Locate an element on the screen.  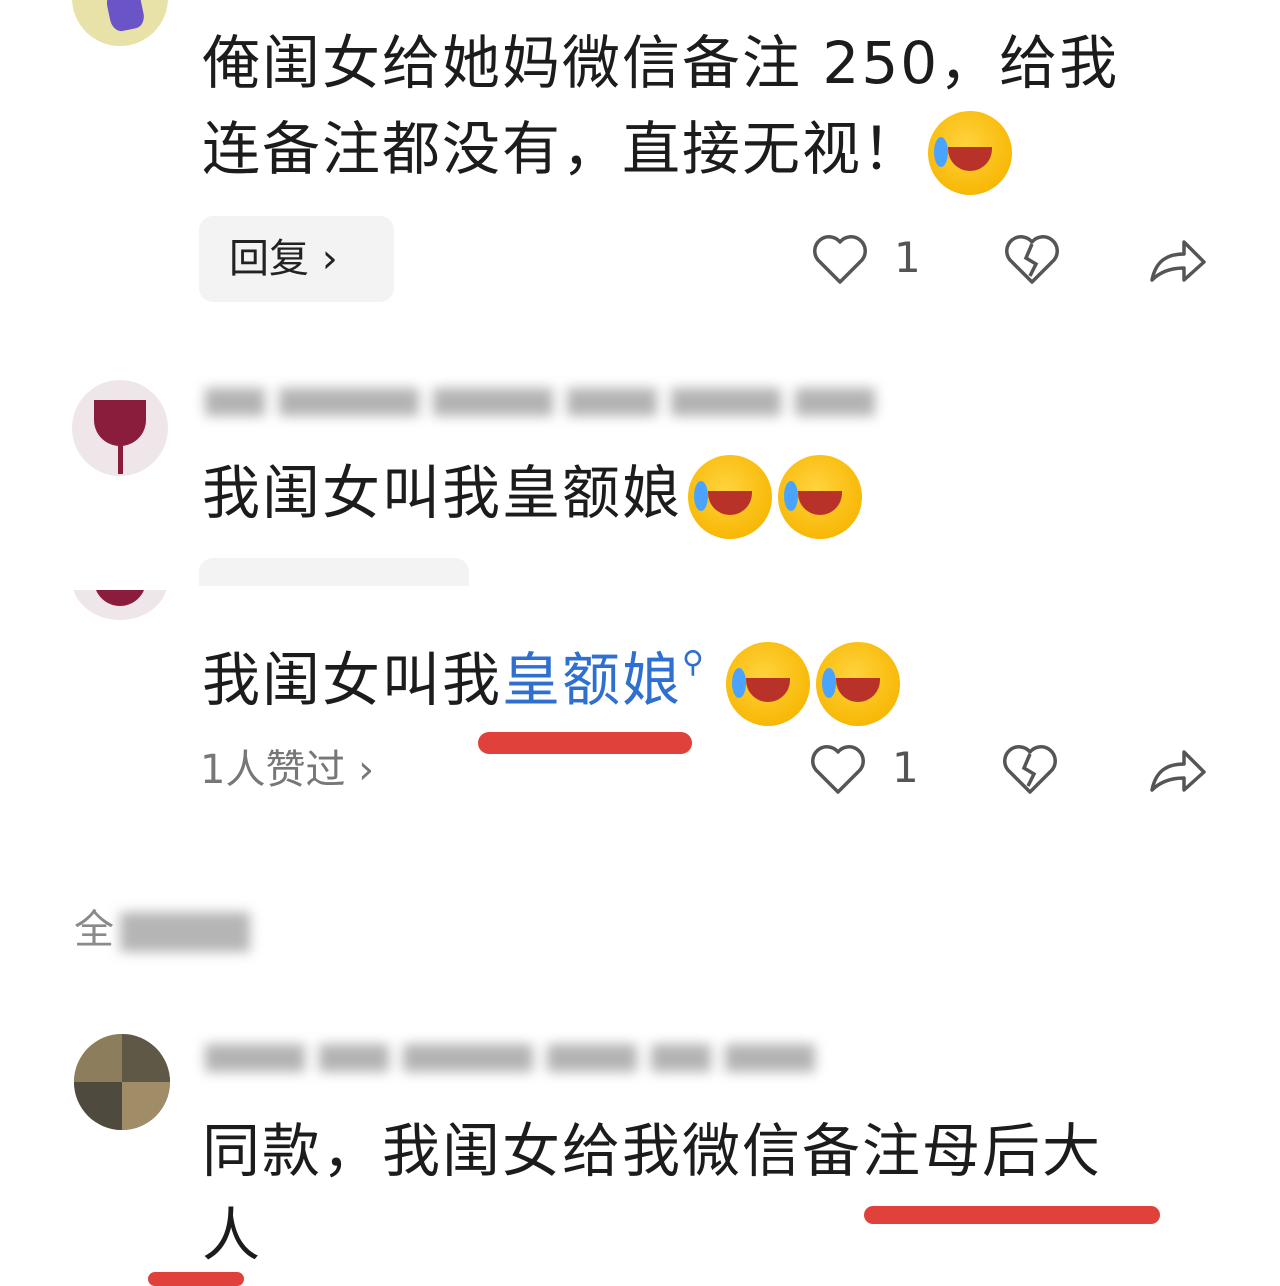
reply-button: 回复 › is located at coordinates (296, 259).